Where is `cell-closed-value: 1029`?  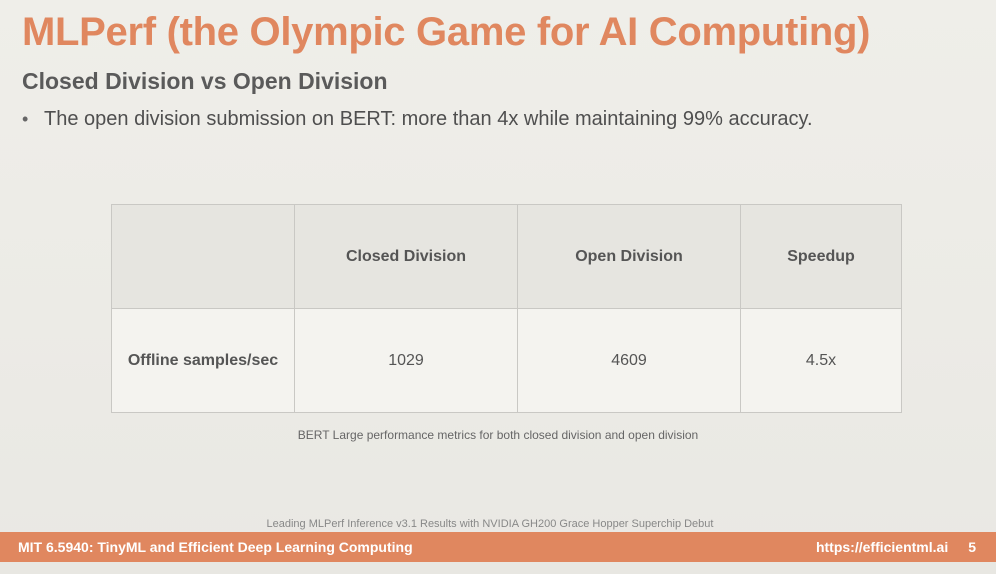
cell-closed-value: 1029 is located at coordinates (406, 360).